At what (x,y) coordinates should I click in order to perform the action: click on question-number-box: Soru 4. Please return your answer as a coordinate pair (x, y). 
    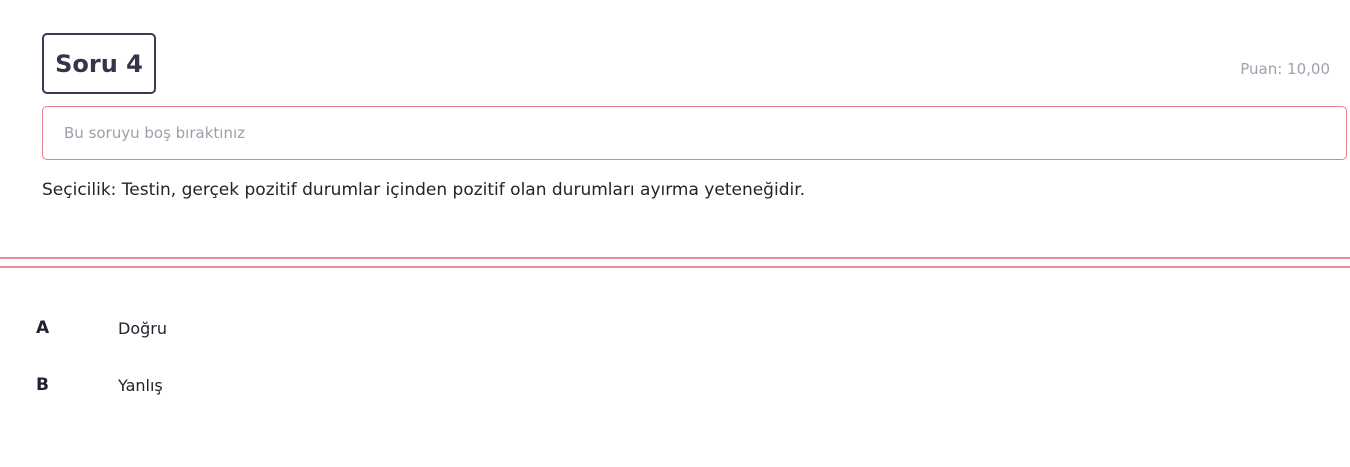
    Looking at the image, I should click on (99, 63).